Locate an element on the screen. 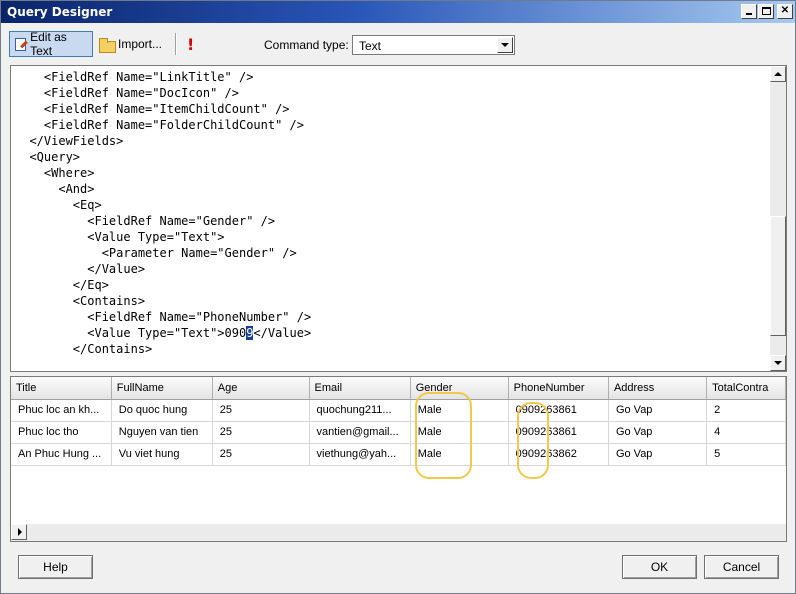 The height and width of the screenshot is (594, 796). column-header: Address is located at coordinates (658, 388).